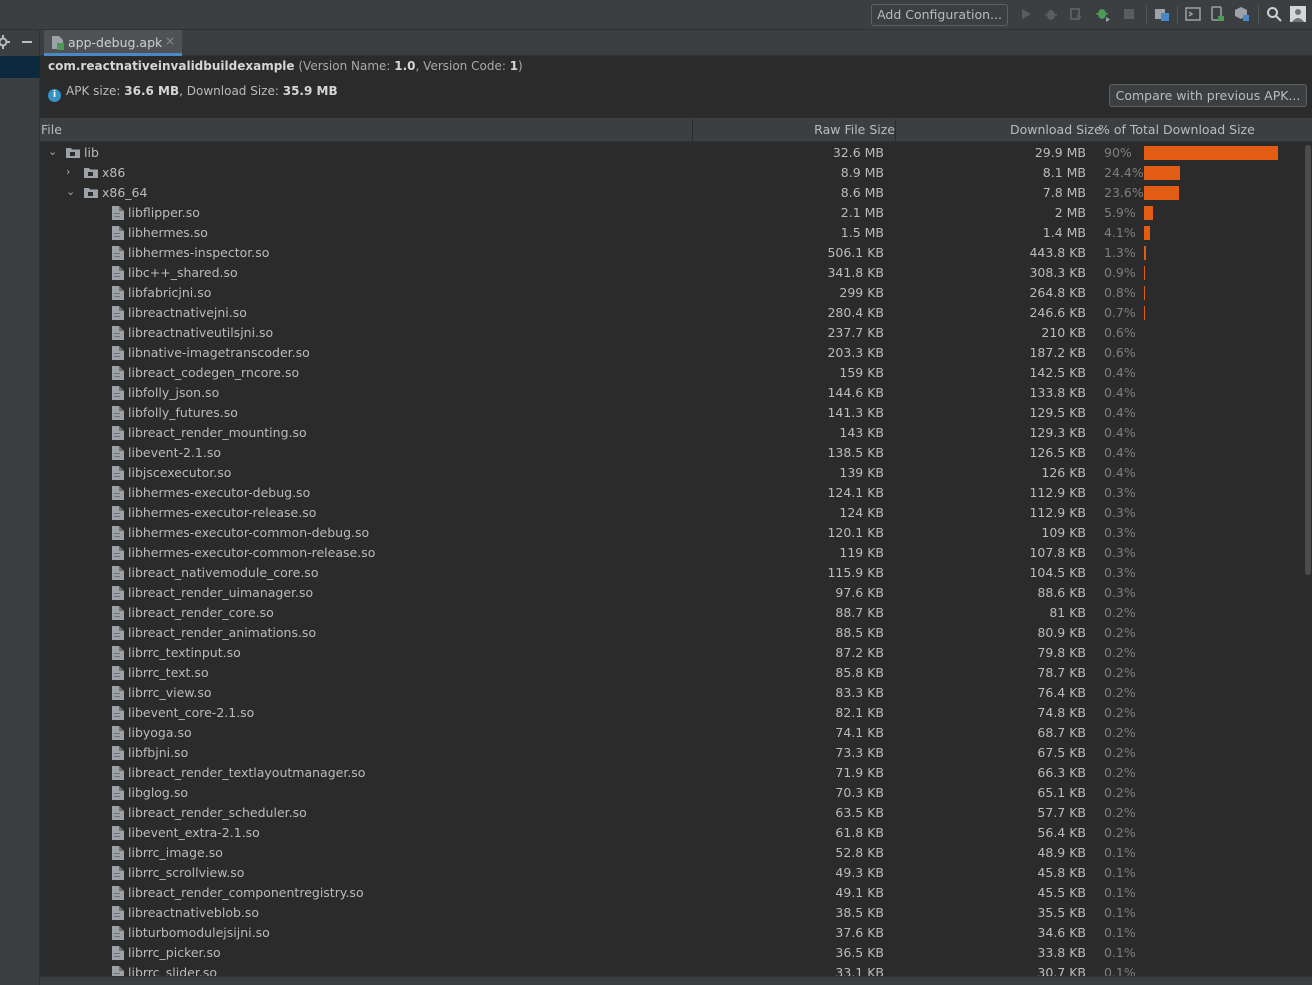 This screenshot has height=985, width=1312. Describe the element at coordinates (51, 129) in the screenshot. I see `column-header-file: File` at that location.